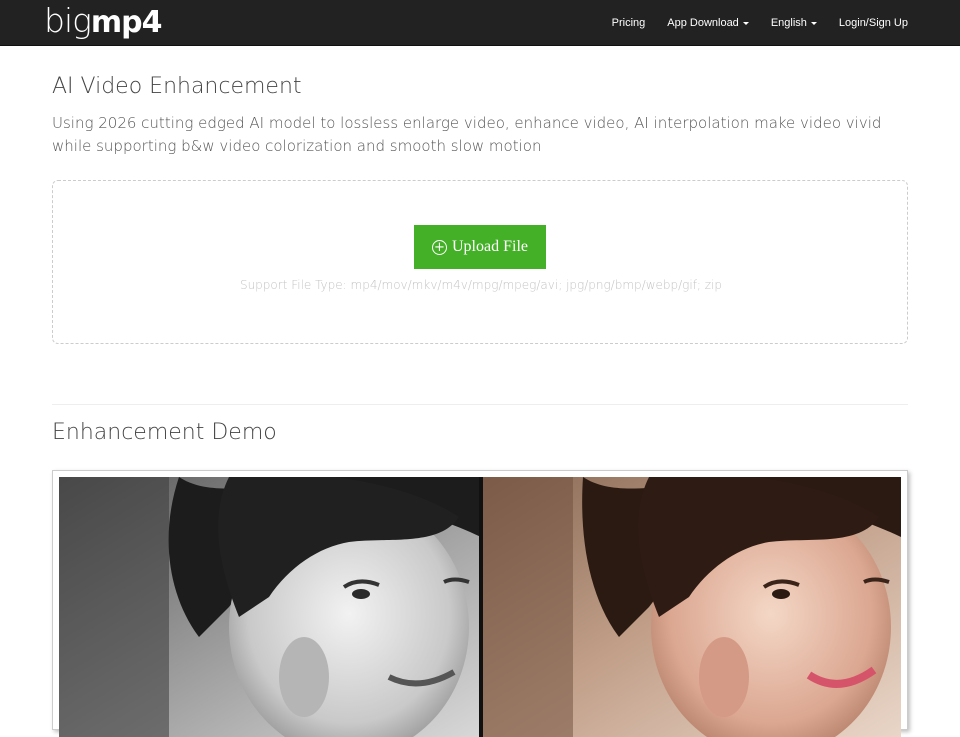  I want to click on nav-pricing-link: Pricing, so click(629, 23).